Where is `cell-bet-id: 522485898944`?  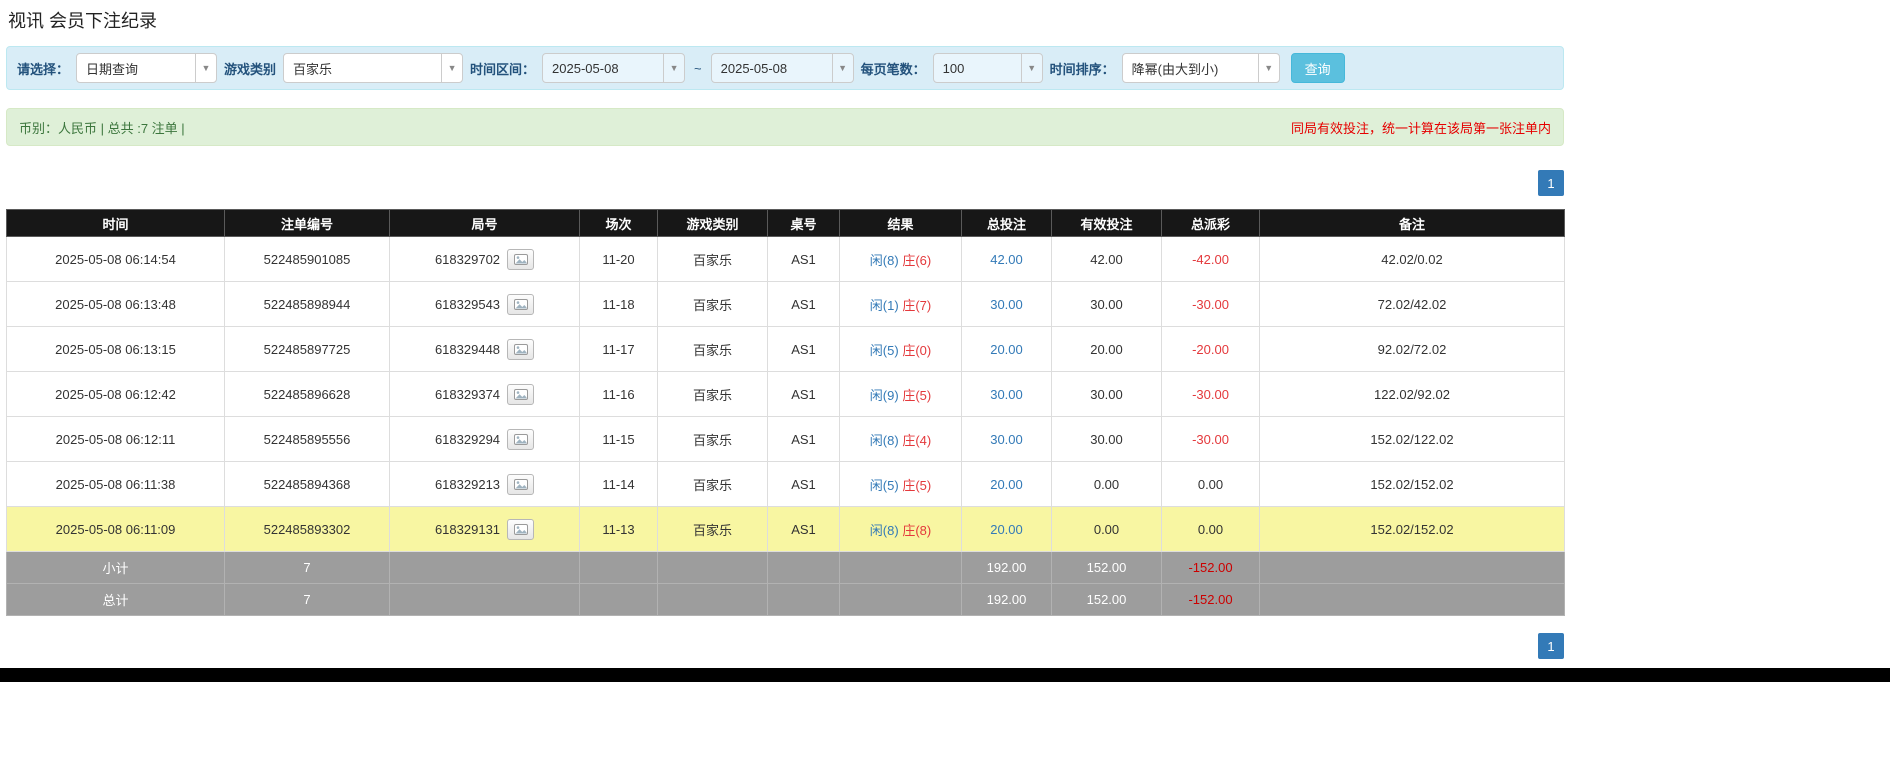 cell-bet-id: 522485898944 is located at coordinates (307, 304).